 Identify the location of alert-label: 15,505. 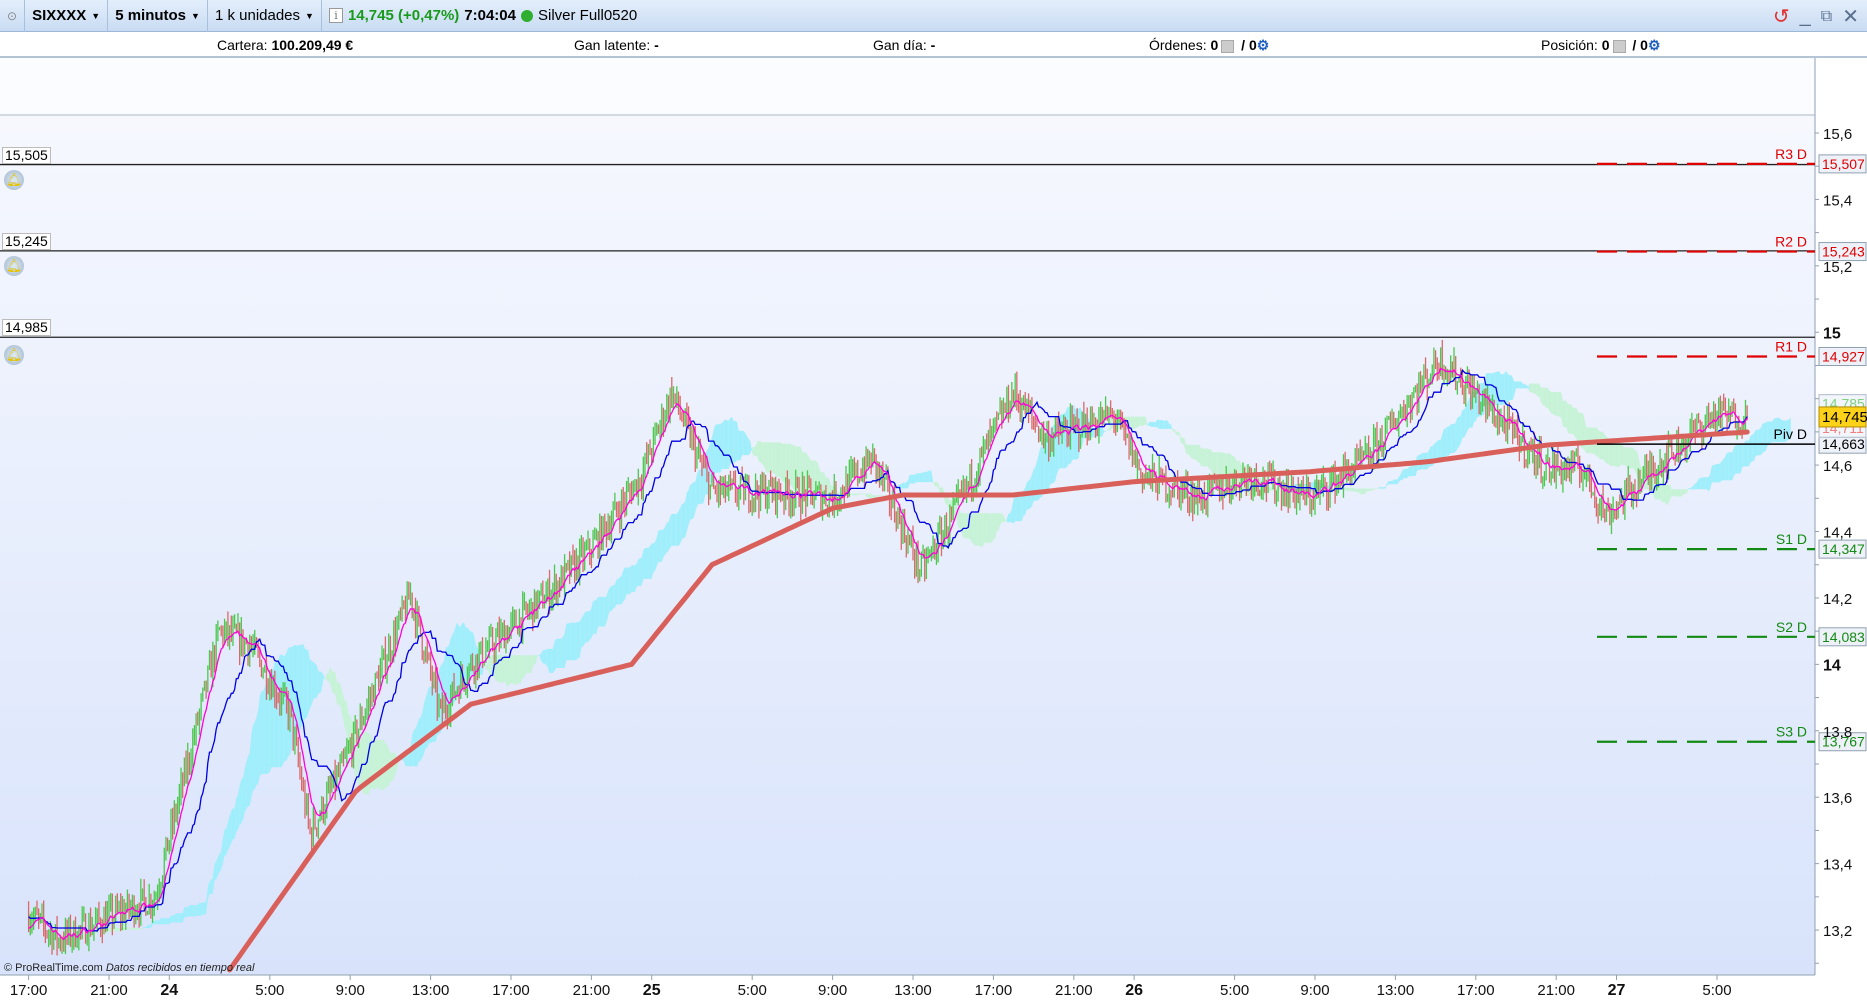
(26, 155).